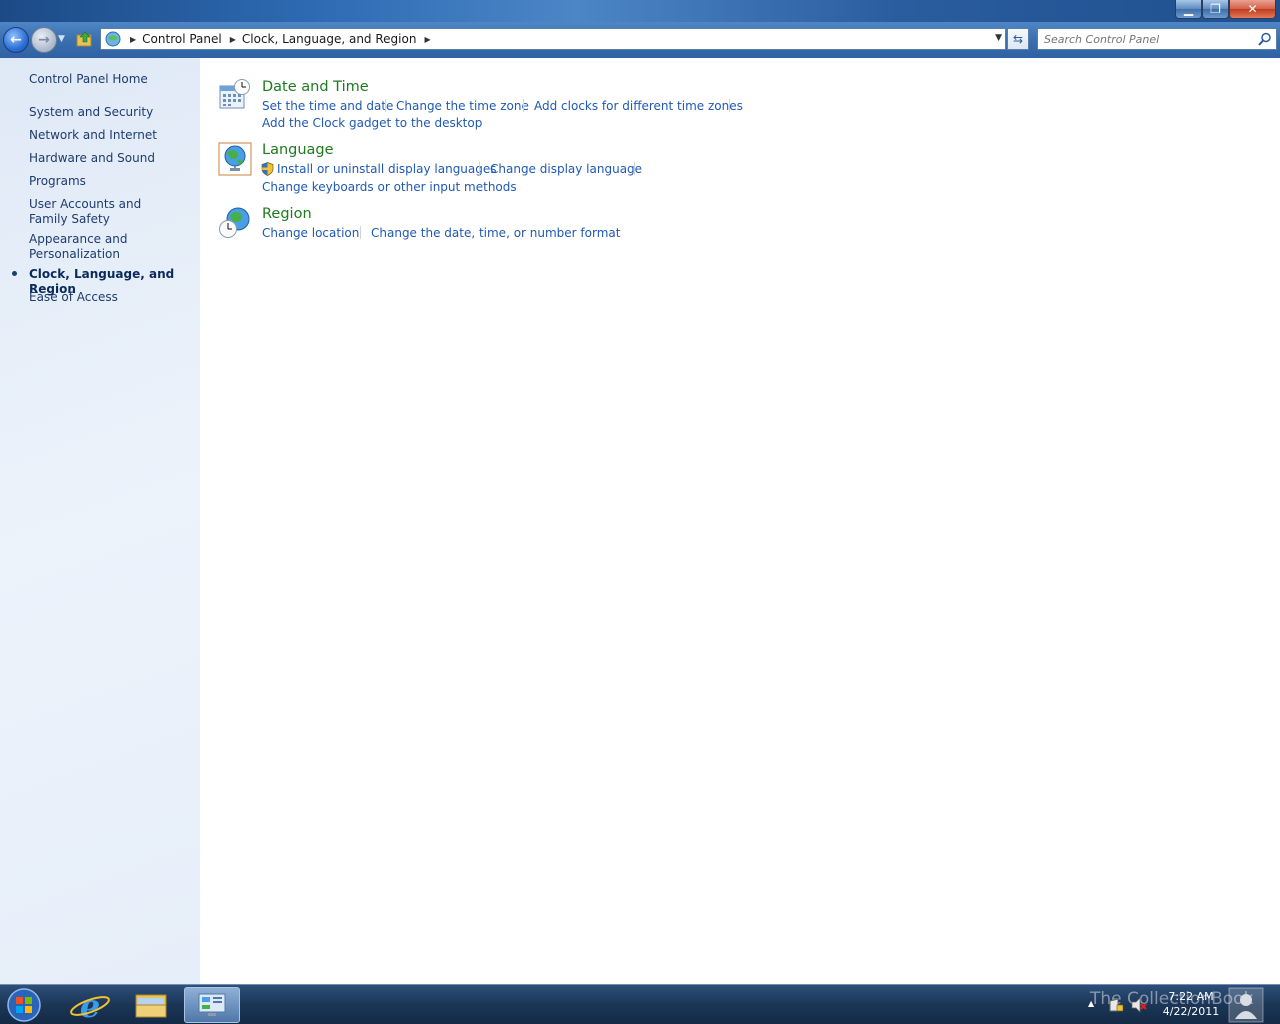 The height and width of the screenshot is (1024, 1280). I want to click on recent-pages-button: ▼, so click(61, 39).